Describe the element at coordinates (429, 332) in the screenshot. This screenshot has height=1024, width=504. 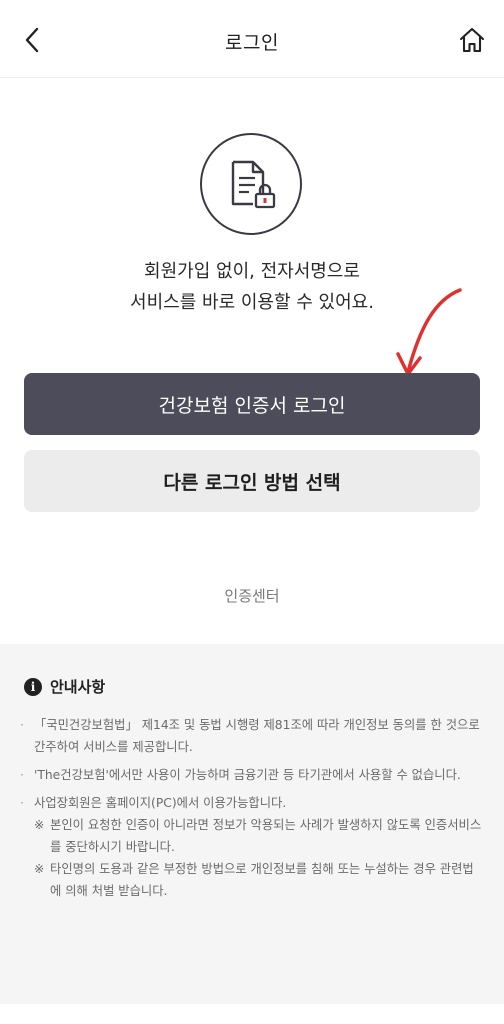
I see `red-arrow-annotation` at that location.